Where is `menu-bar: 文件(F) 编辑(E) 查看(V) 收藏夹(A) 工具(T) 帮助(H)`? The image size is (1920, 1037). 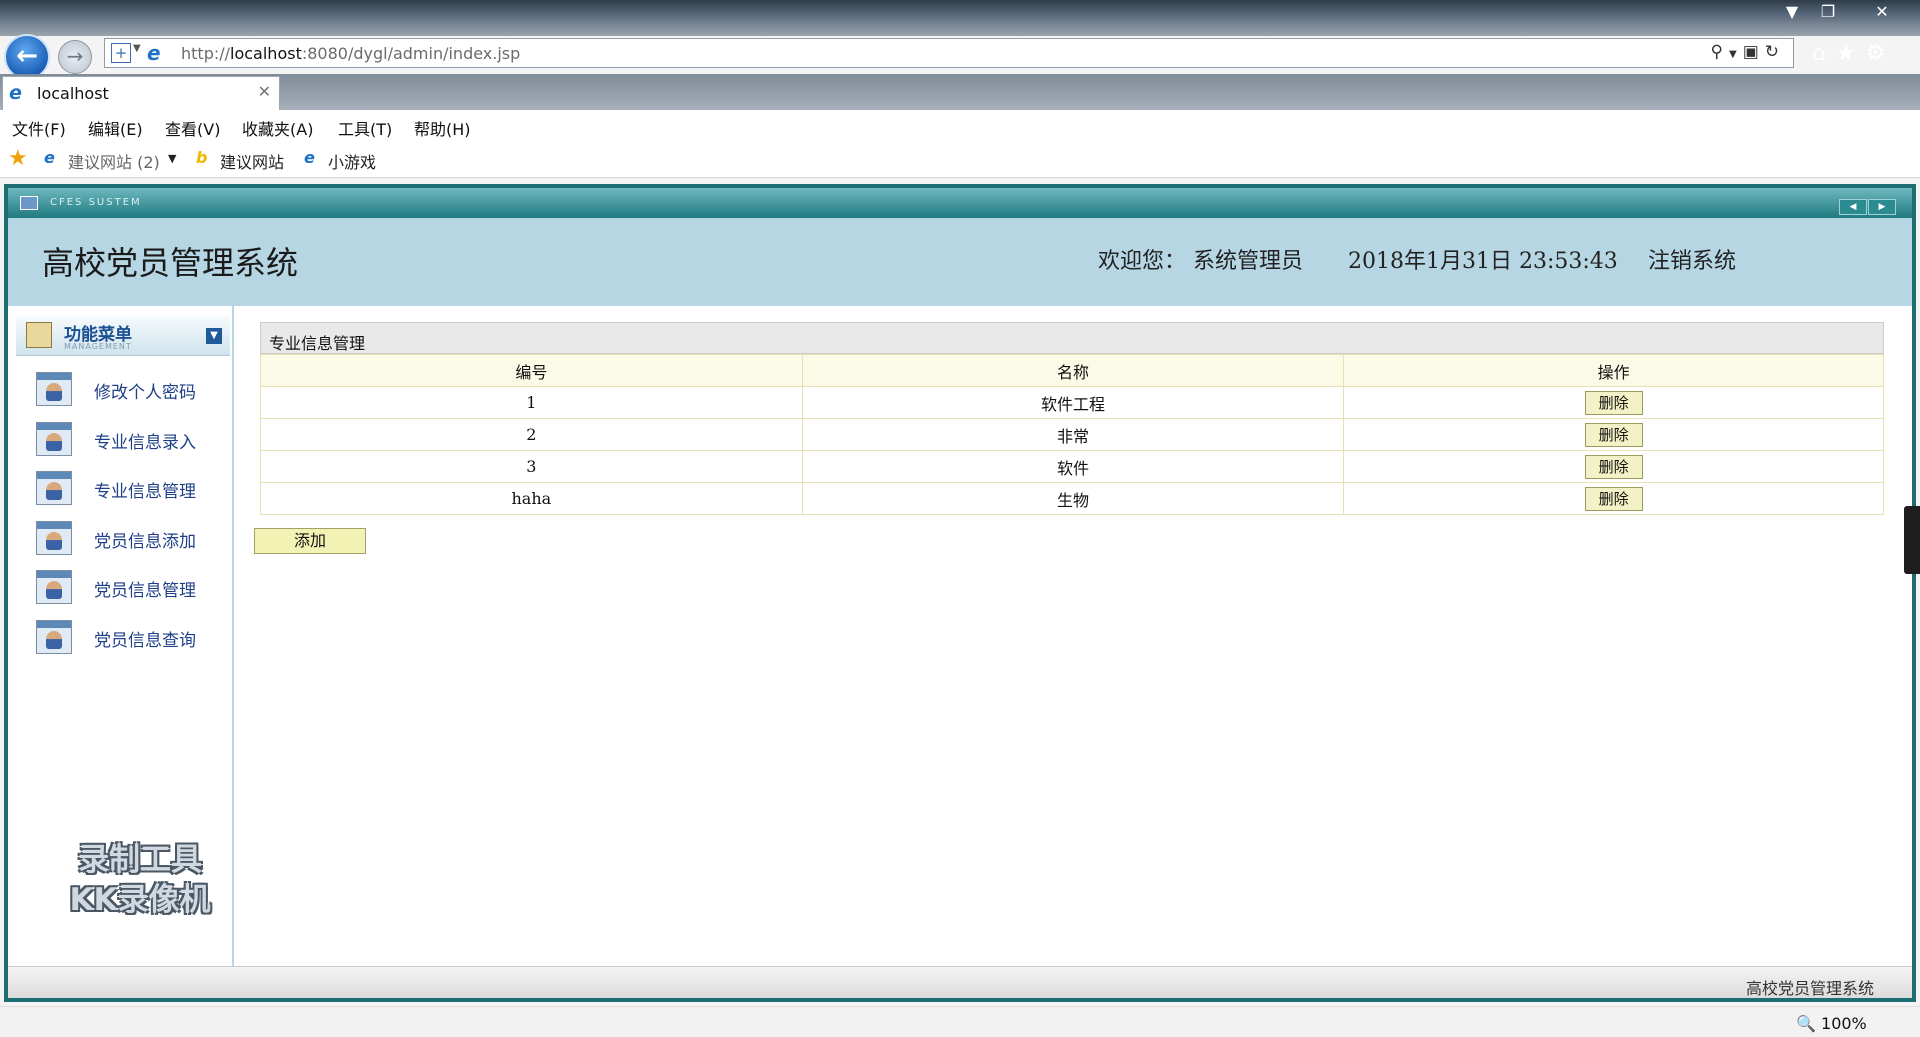
menu-bar: 文件(F) 编辑(E) 查看(V) 收藏夹(A) 工具(T) 帮助(H) is located at coordinates (960, 125).